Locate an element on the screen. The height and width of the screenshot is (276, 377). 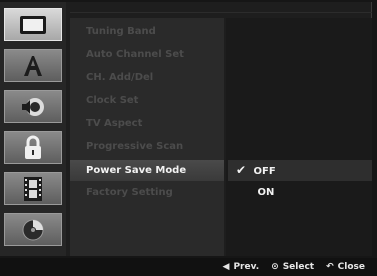
menu-item-auto-channel-set: Auto Channel Set is located at coordinates (156, 54).